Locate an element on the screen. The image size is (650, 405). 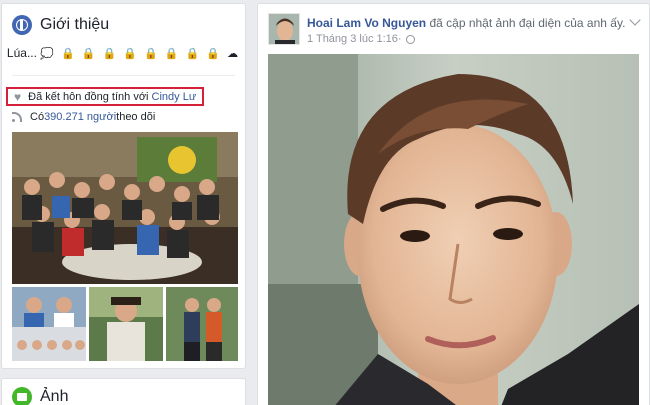
followers-row: Có 390.271 người theo dõi is located at coordinates (83, 117).